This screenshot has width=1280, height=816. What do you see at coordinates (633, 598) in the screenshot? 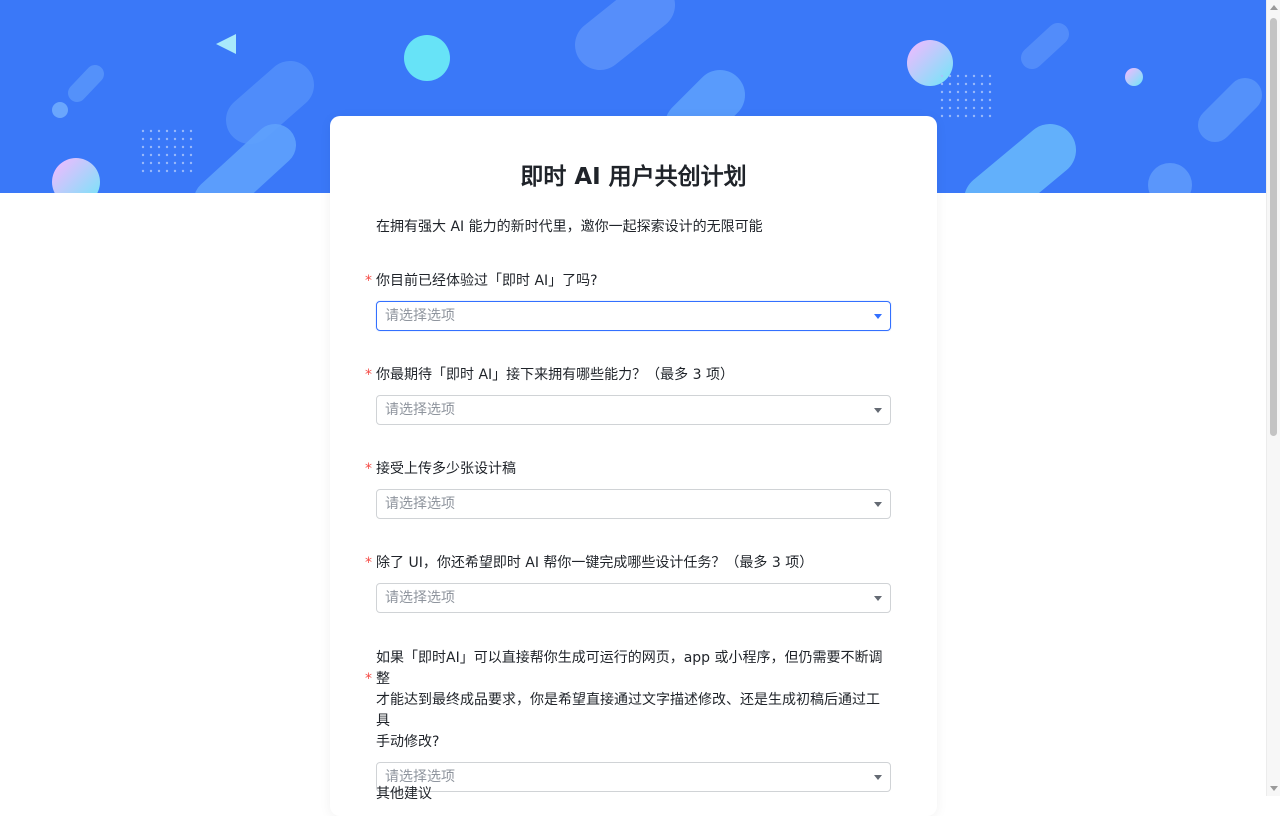
I see `select-design-tasks: 请选择选项` at bounding box center [633, 598].